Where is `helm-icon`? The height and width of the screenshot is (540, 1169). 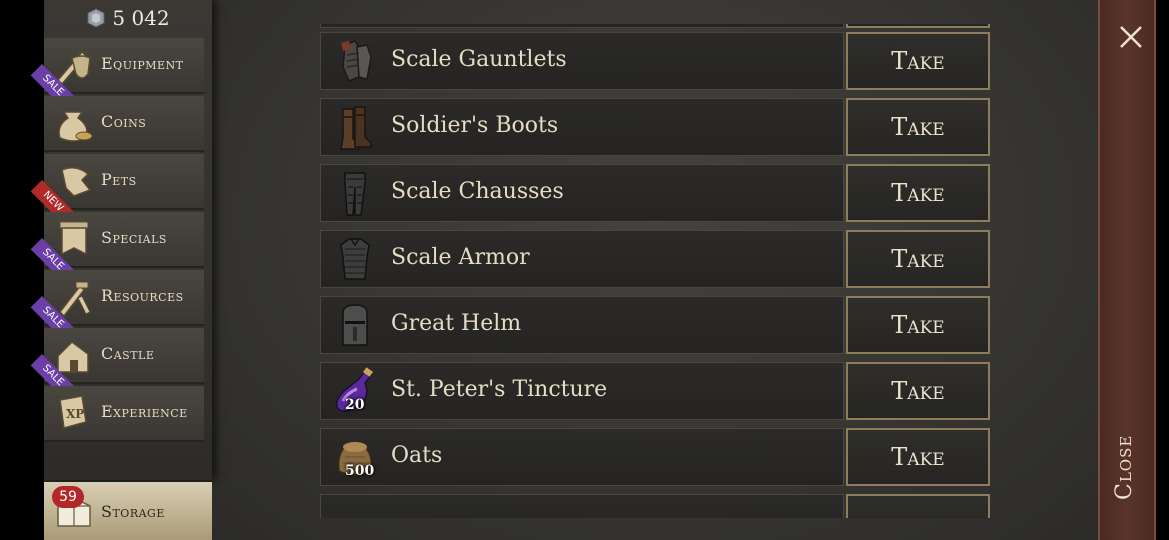 helm-icon is located at coordinates (355, 325).